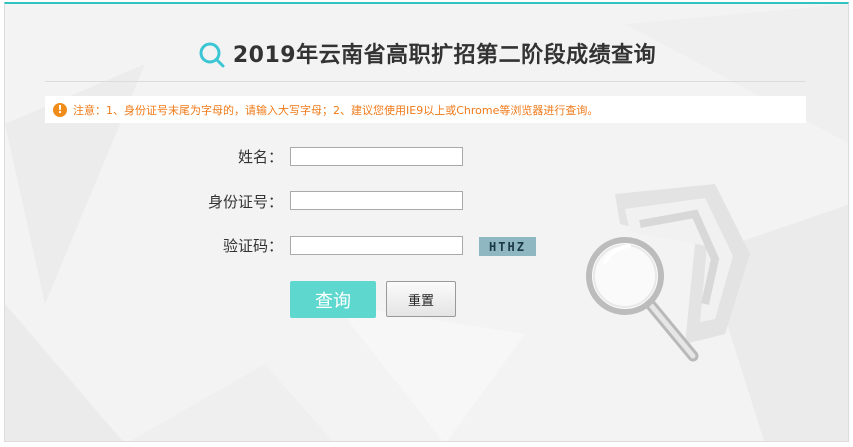 This screenshot has width=853, height=447. What do you see at coordinates (376, 245) in the screenshot?
I see `captcha-input` at bounding box center [376, 245].